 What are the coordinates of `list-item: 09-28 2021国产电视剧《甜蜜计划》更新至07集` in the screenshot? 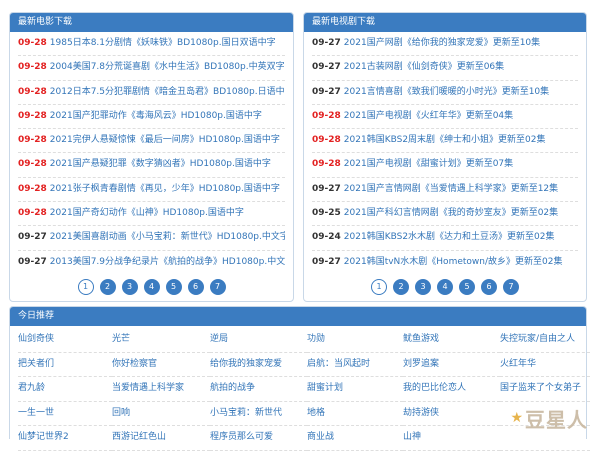 It's located at (445, 165).